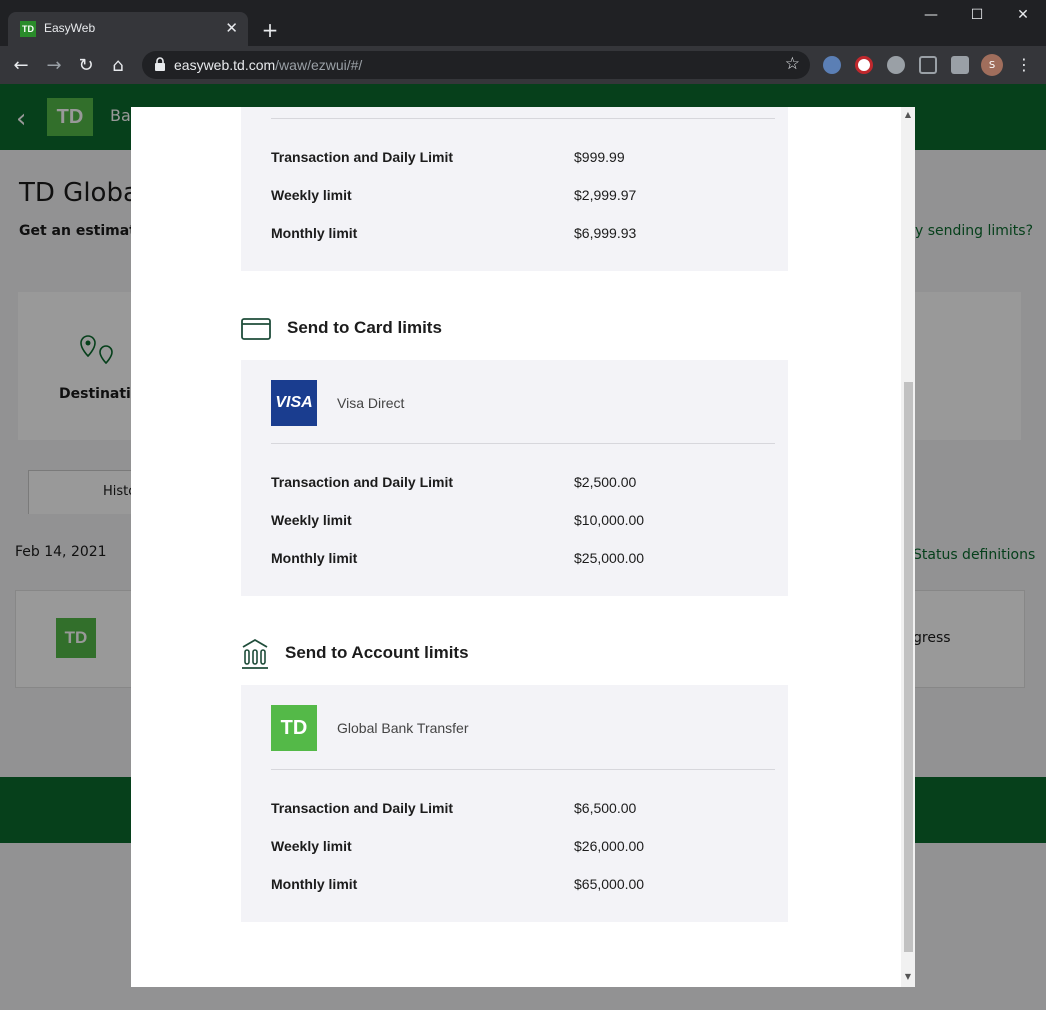 This screenshot has height=1010, width=1046. I want to click on extensions-puzzle-icon, so click(960, 65).